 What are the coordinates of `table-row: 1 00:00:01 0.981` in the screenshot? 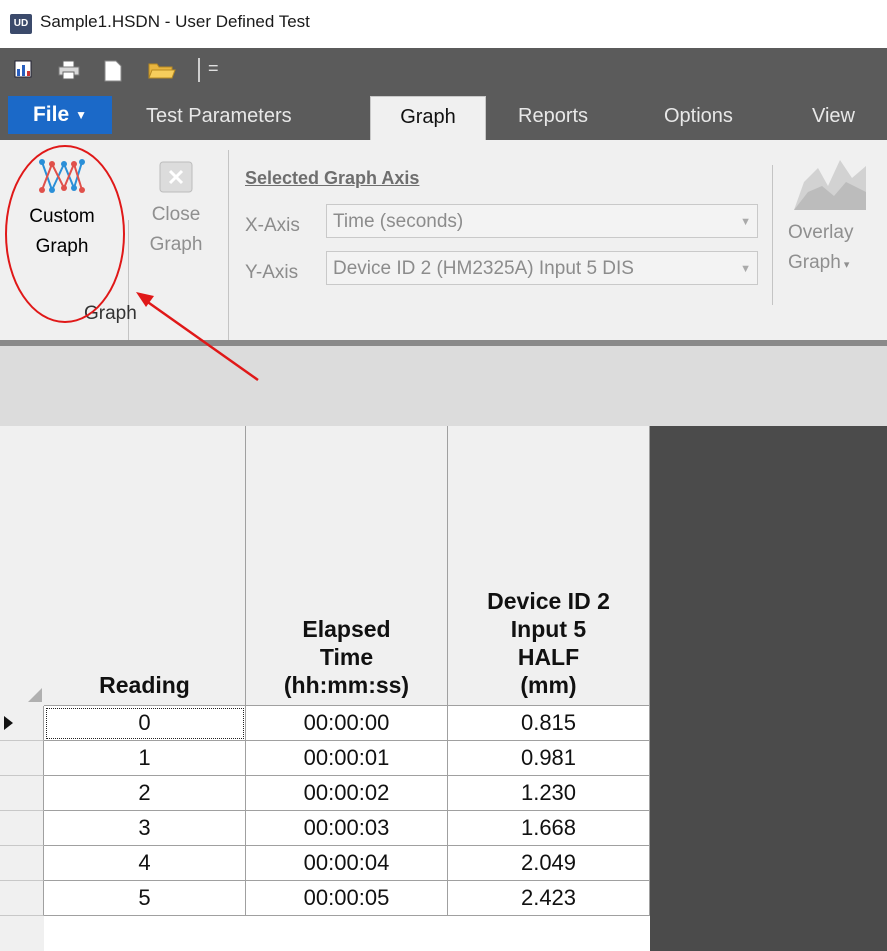 It's located at (325, 758).